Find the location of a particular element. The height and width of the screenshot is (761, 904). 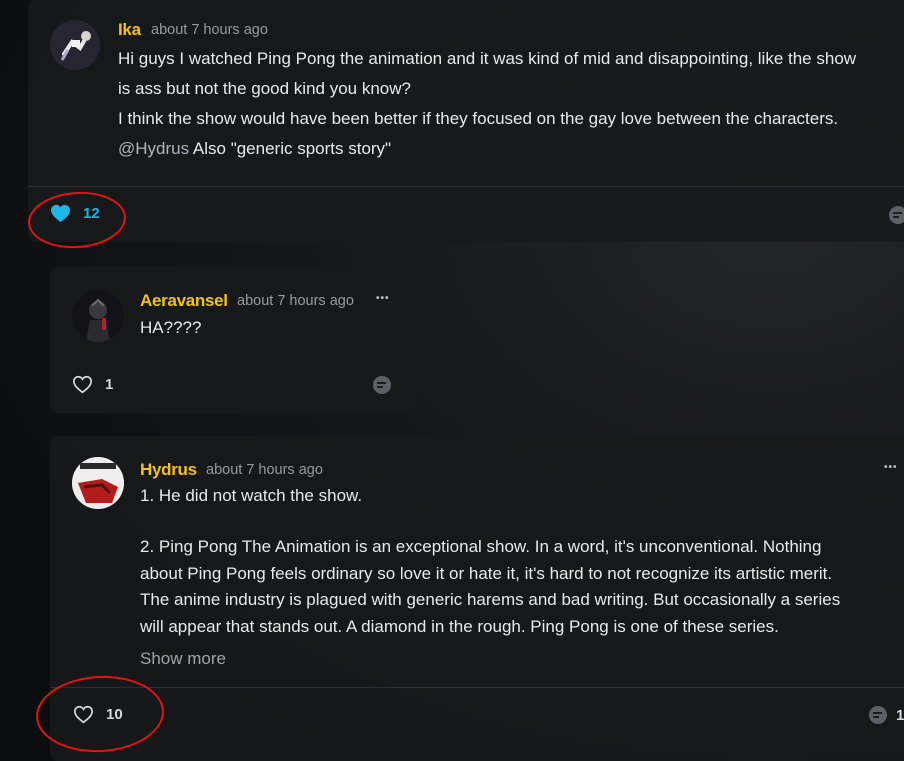

comment-line: is ass but not the good kind you know? is located at coordinates (264, 88).